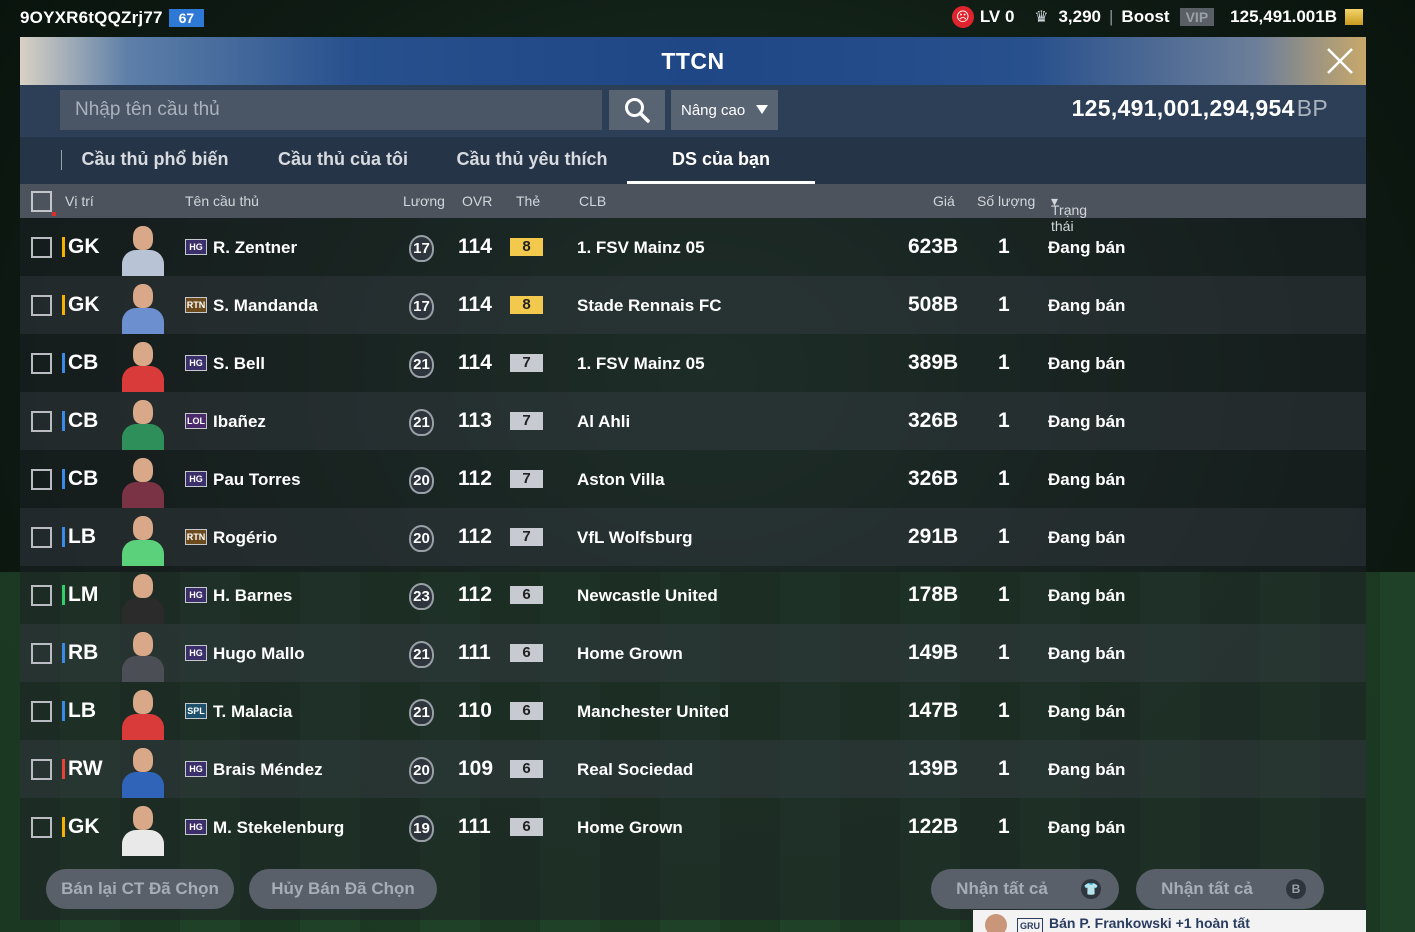  What do you see at coordinates (962, 17) in the screenshot?
I see `sad-face-icon: ☹` at bounding box center [962, 17].